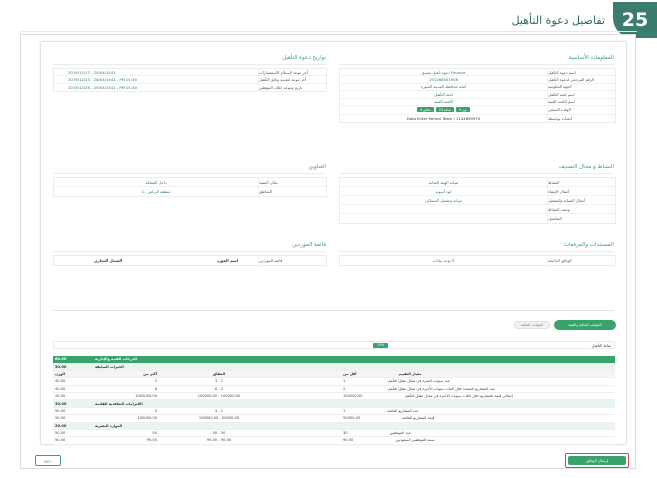 The image size is (657, 478). I want to click on submit-documents-label: إرسال الوثائق, so click(597, 460).